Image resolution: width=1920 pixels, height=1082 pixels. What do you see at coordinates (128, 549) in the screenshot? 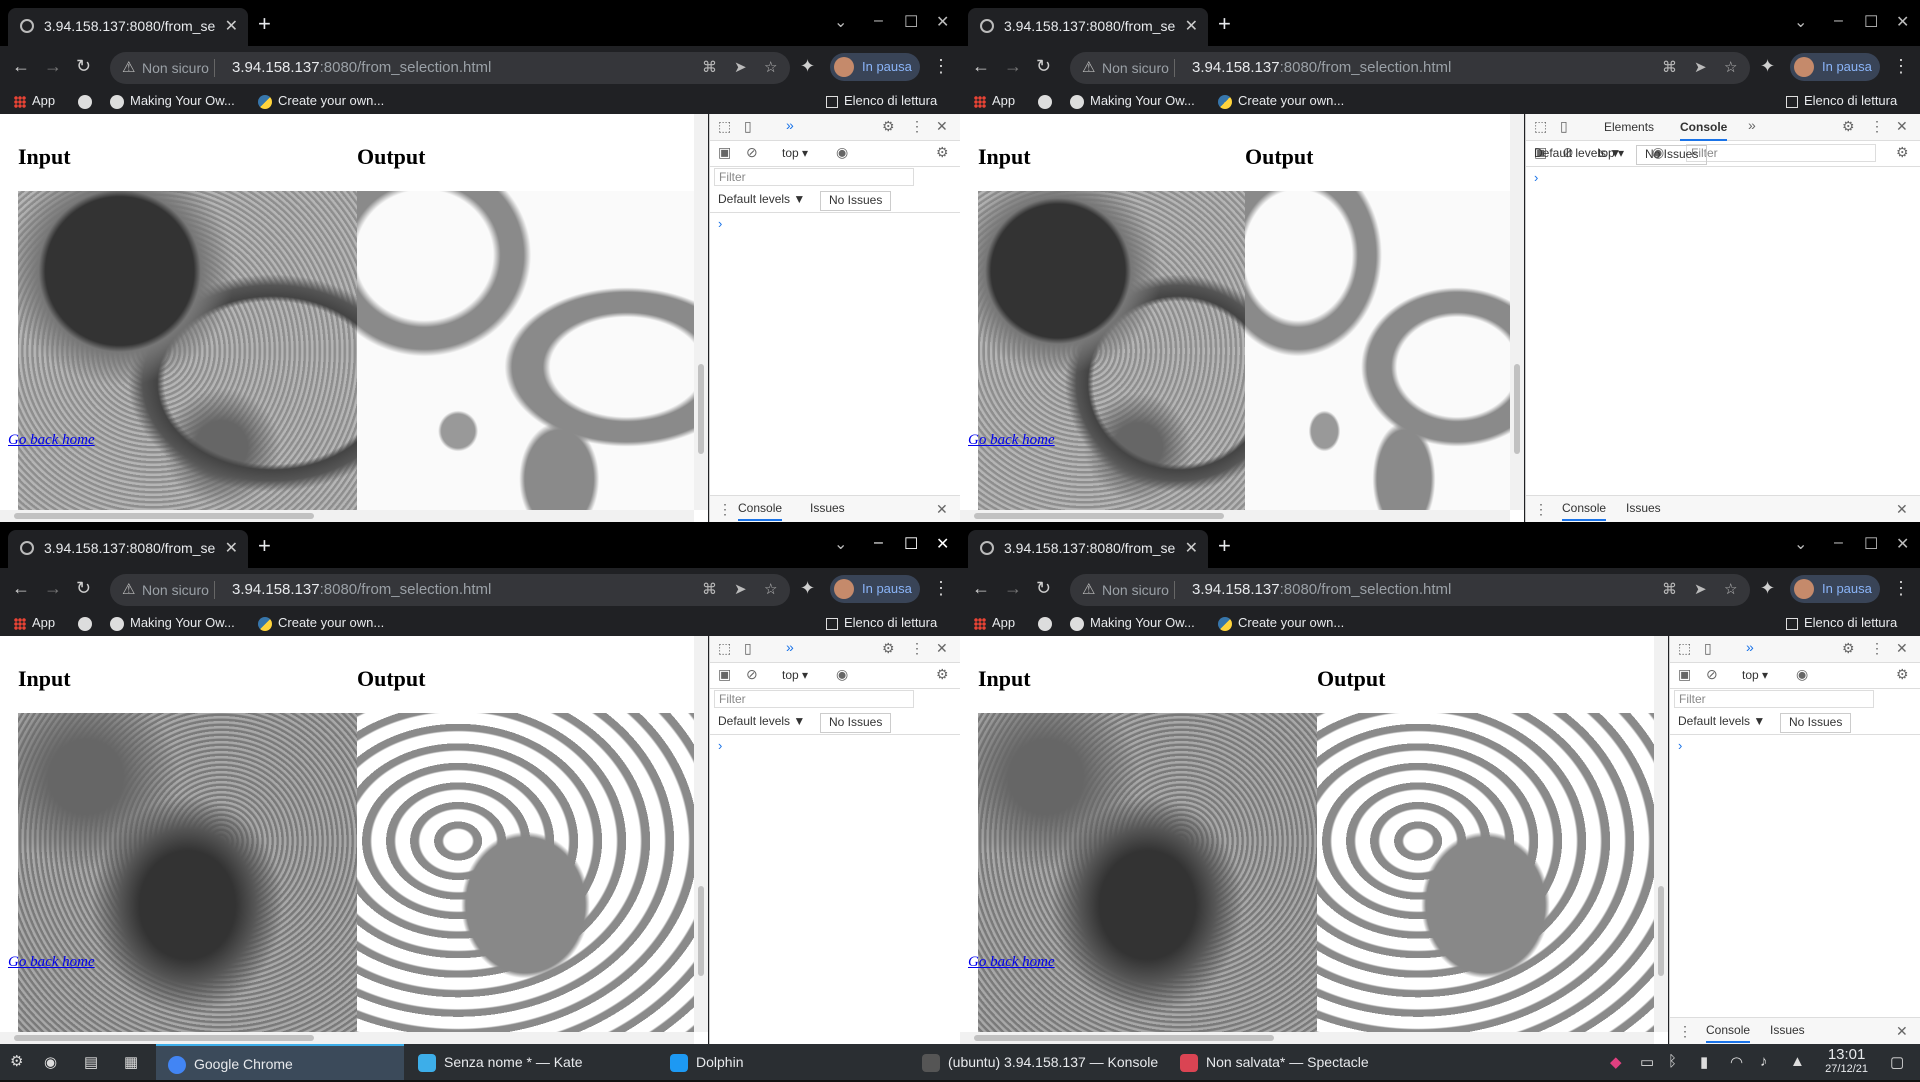
I see `browser-tab: 3.94.158.137:8080/from_selec ✕` at bounding box center [128, 549].